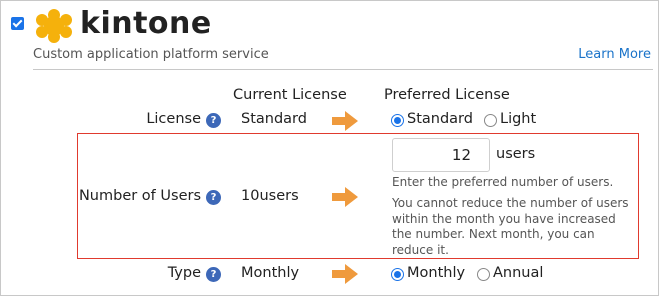 The width and height of the screenshot is (659, 296). I want to click on type-help-icon: ?, so click(213, 274).